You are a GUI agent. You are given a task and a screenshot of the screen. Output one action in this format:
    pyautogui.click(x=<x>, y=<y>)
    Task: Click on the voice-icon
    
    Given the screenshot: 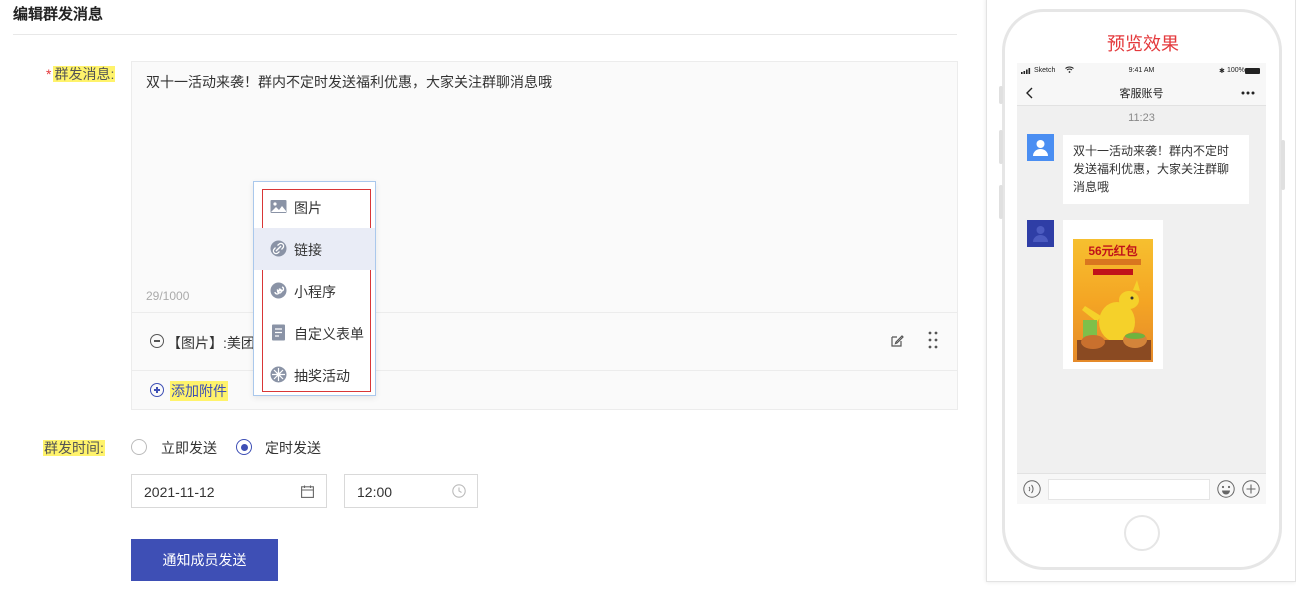 What is the action you would take?
    pyautogui.click(x=1032, y=489)
    